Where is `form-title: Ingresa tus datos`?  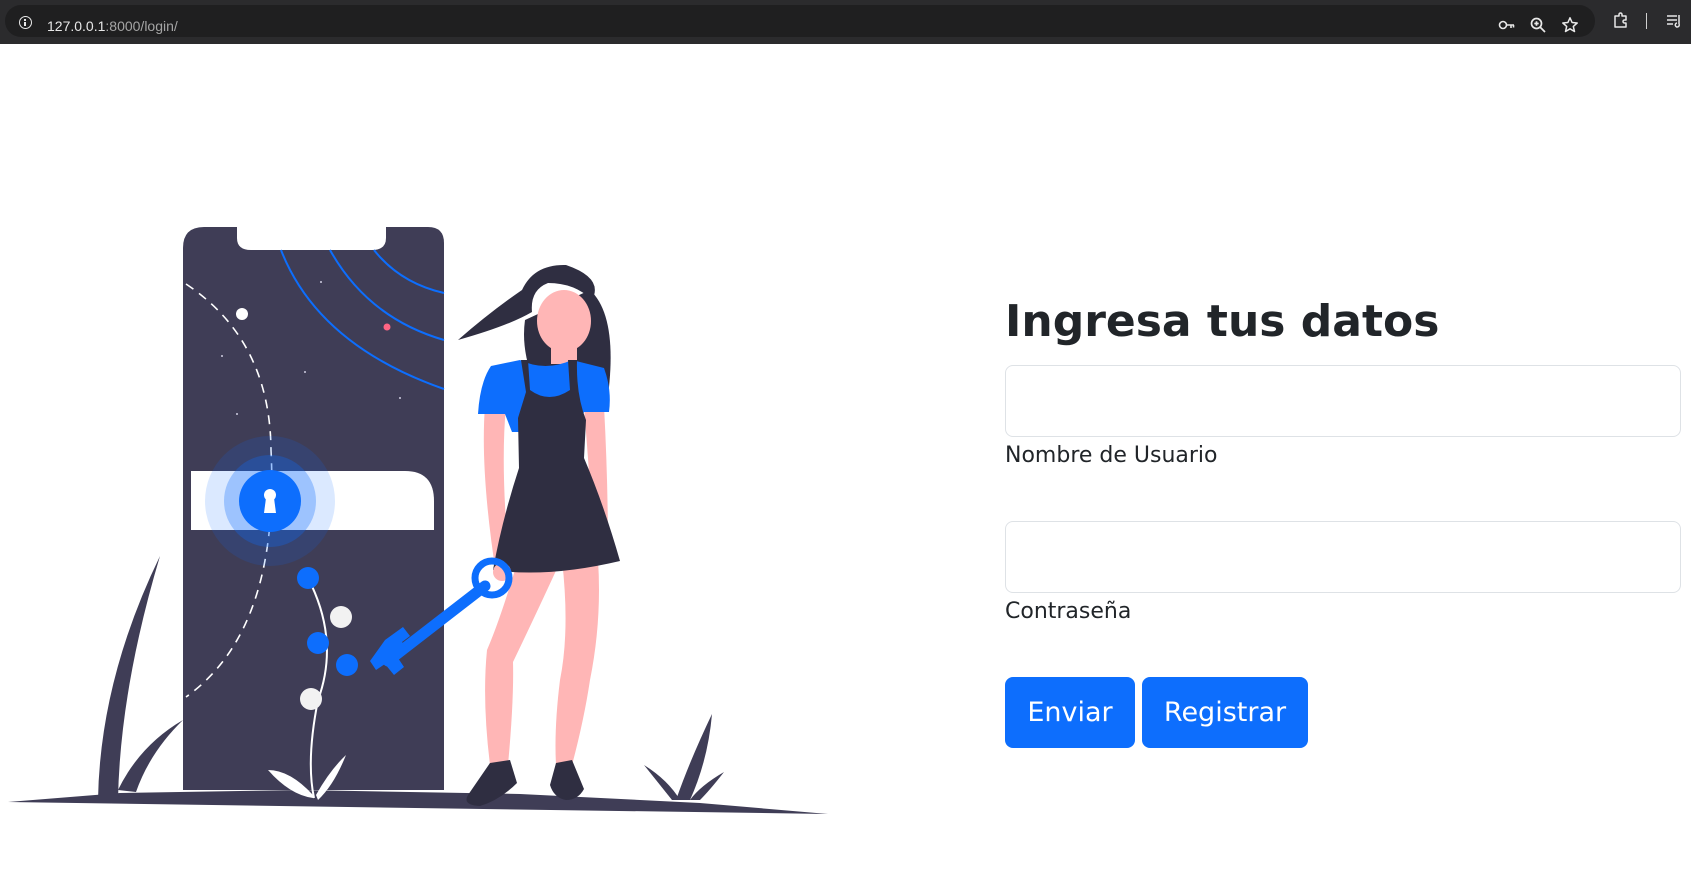
form-title: Ingresa tus datos is located at coordinates (1222, 321).